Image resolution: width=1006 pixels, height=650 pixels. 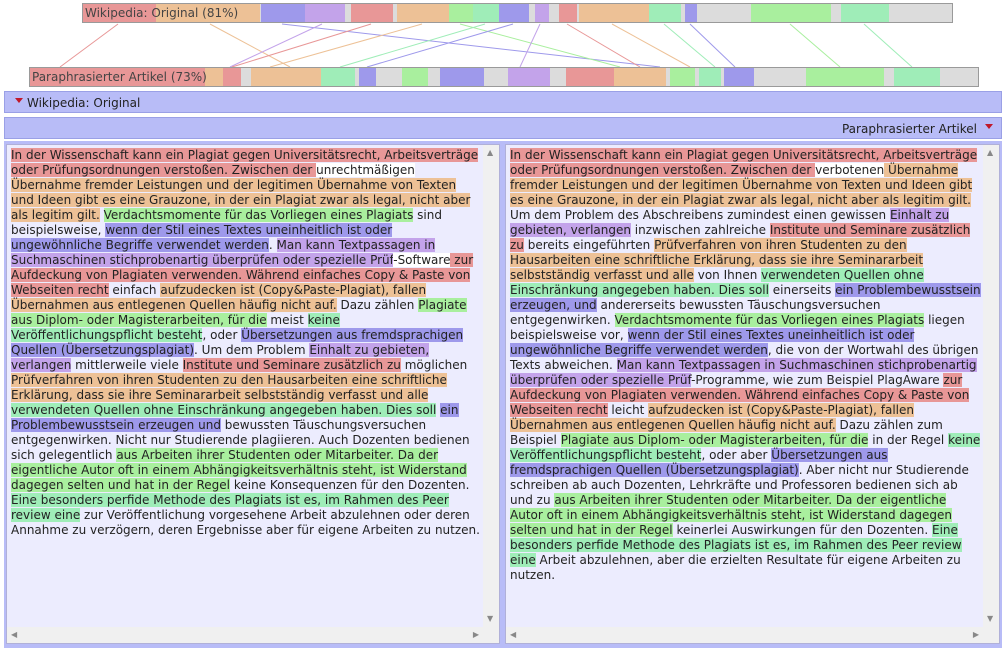 I want to click on unmatched-text: einfach, so click(x=134, y=290).